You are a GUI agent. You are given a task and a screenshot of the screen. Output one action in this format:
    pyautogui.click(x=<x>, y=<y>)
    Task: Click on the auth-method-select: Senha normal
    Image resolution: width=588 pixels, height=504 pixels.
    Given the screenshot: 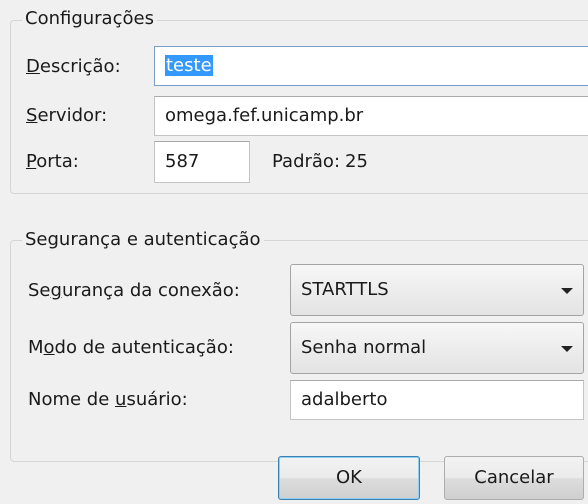 What is the action you would take?
    pyautogui.click(x=437, y=348)
    